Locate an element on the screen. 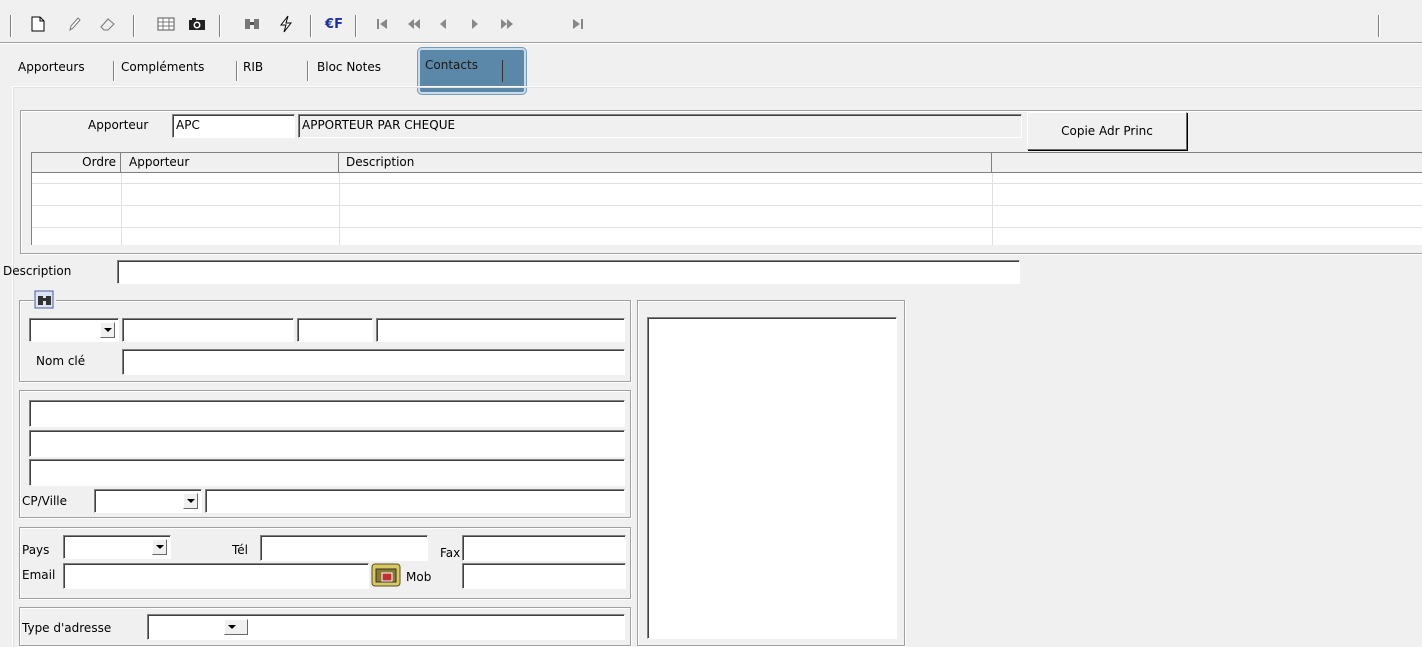  city-field is located at coordinates (415, 501).